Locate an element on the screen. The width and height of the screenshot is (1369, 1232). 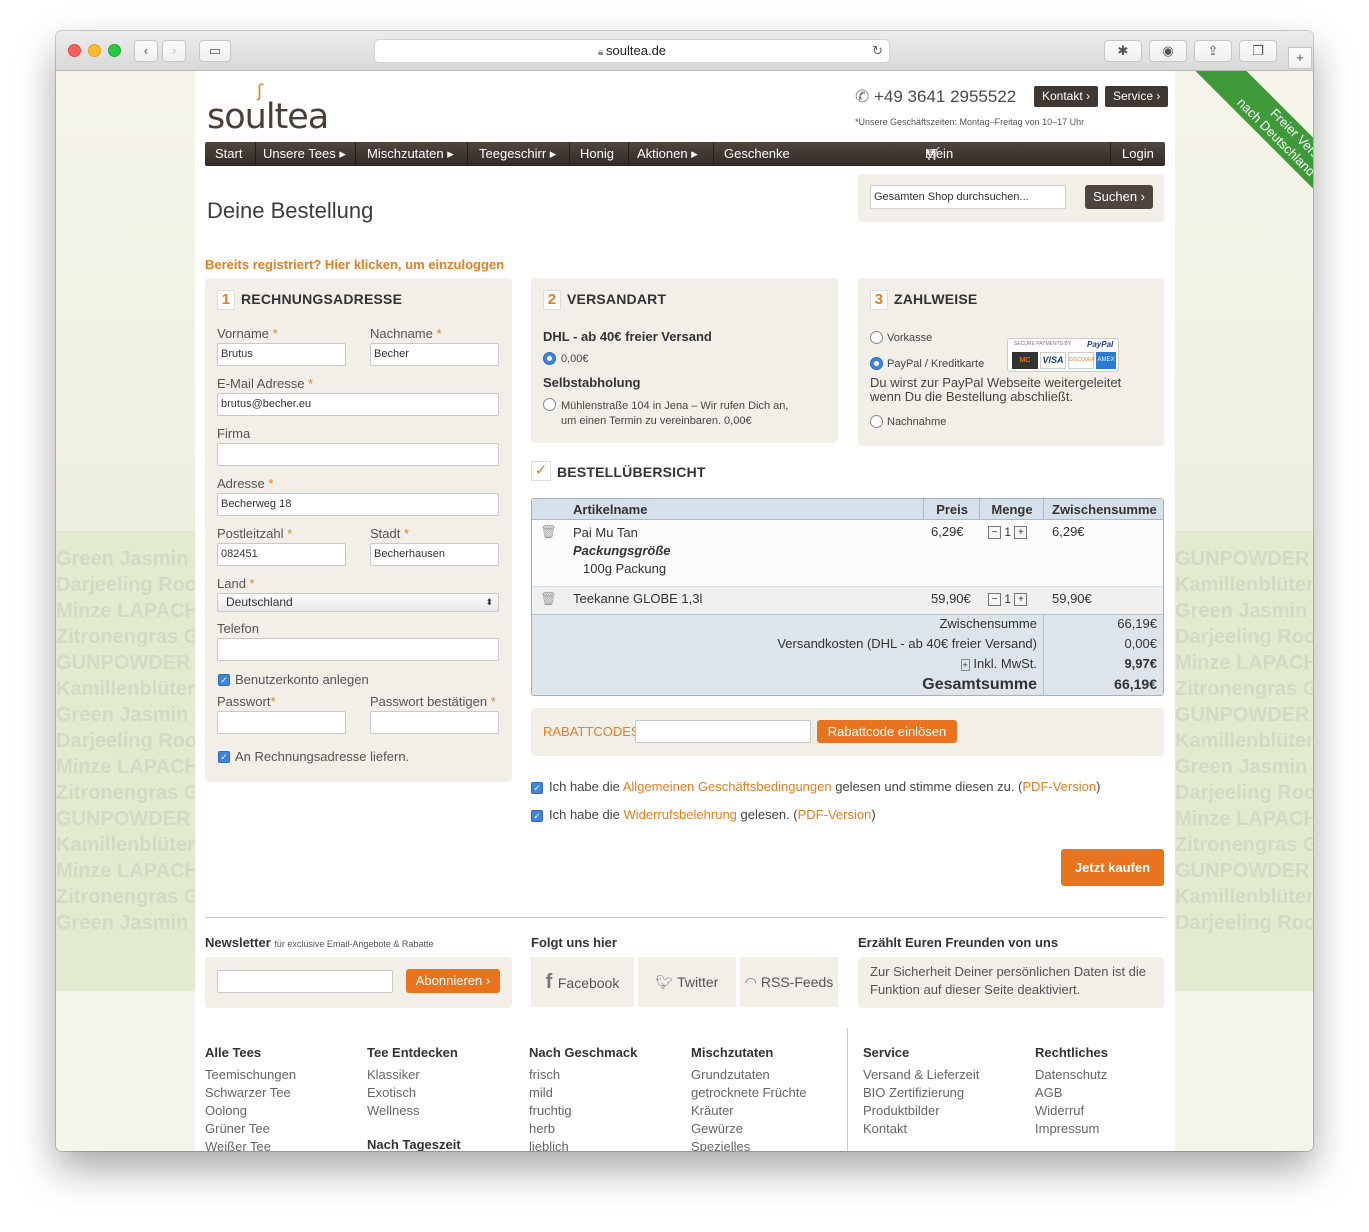
nav-item-geschenke: Geschenke is located at coordinates (757, 154).